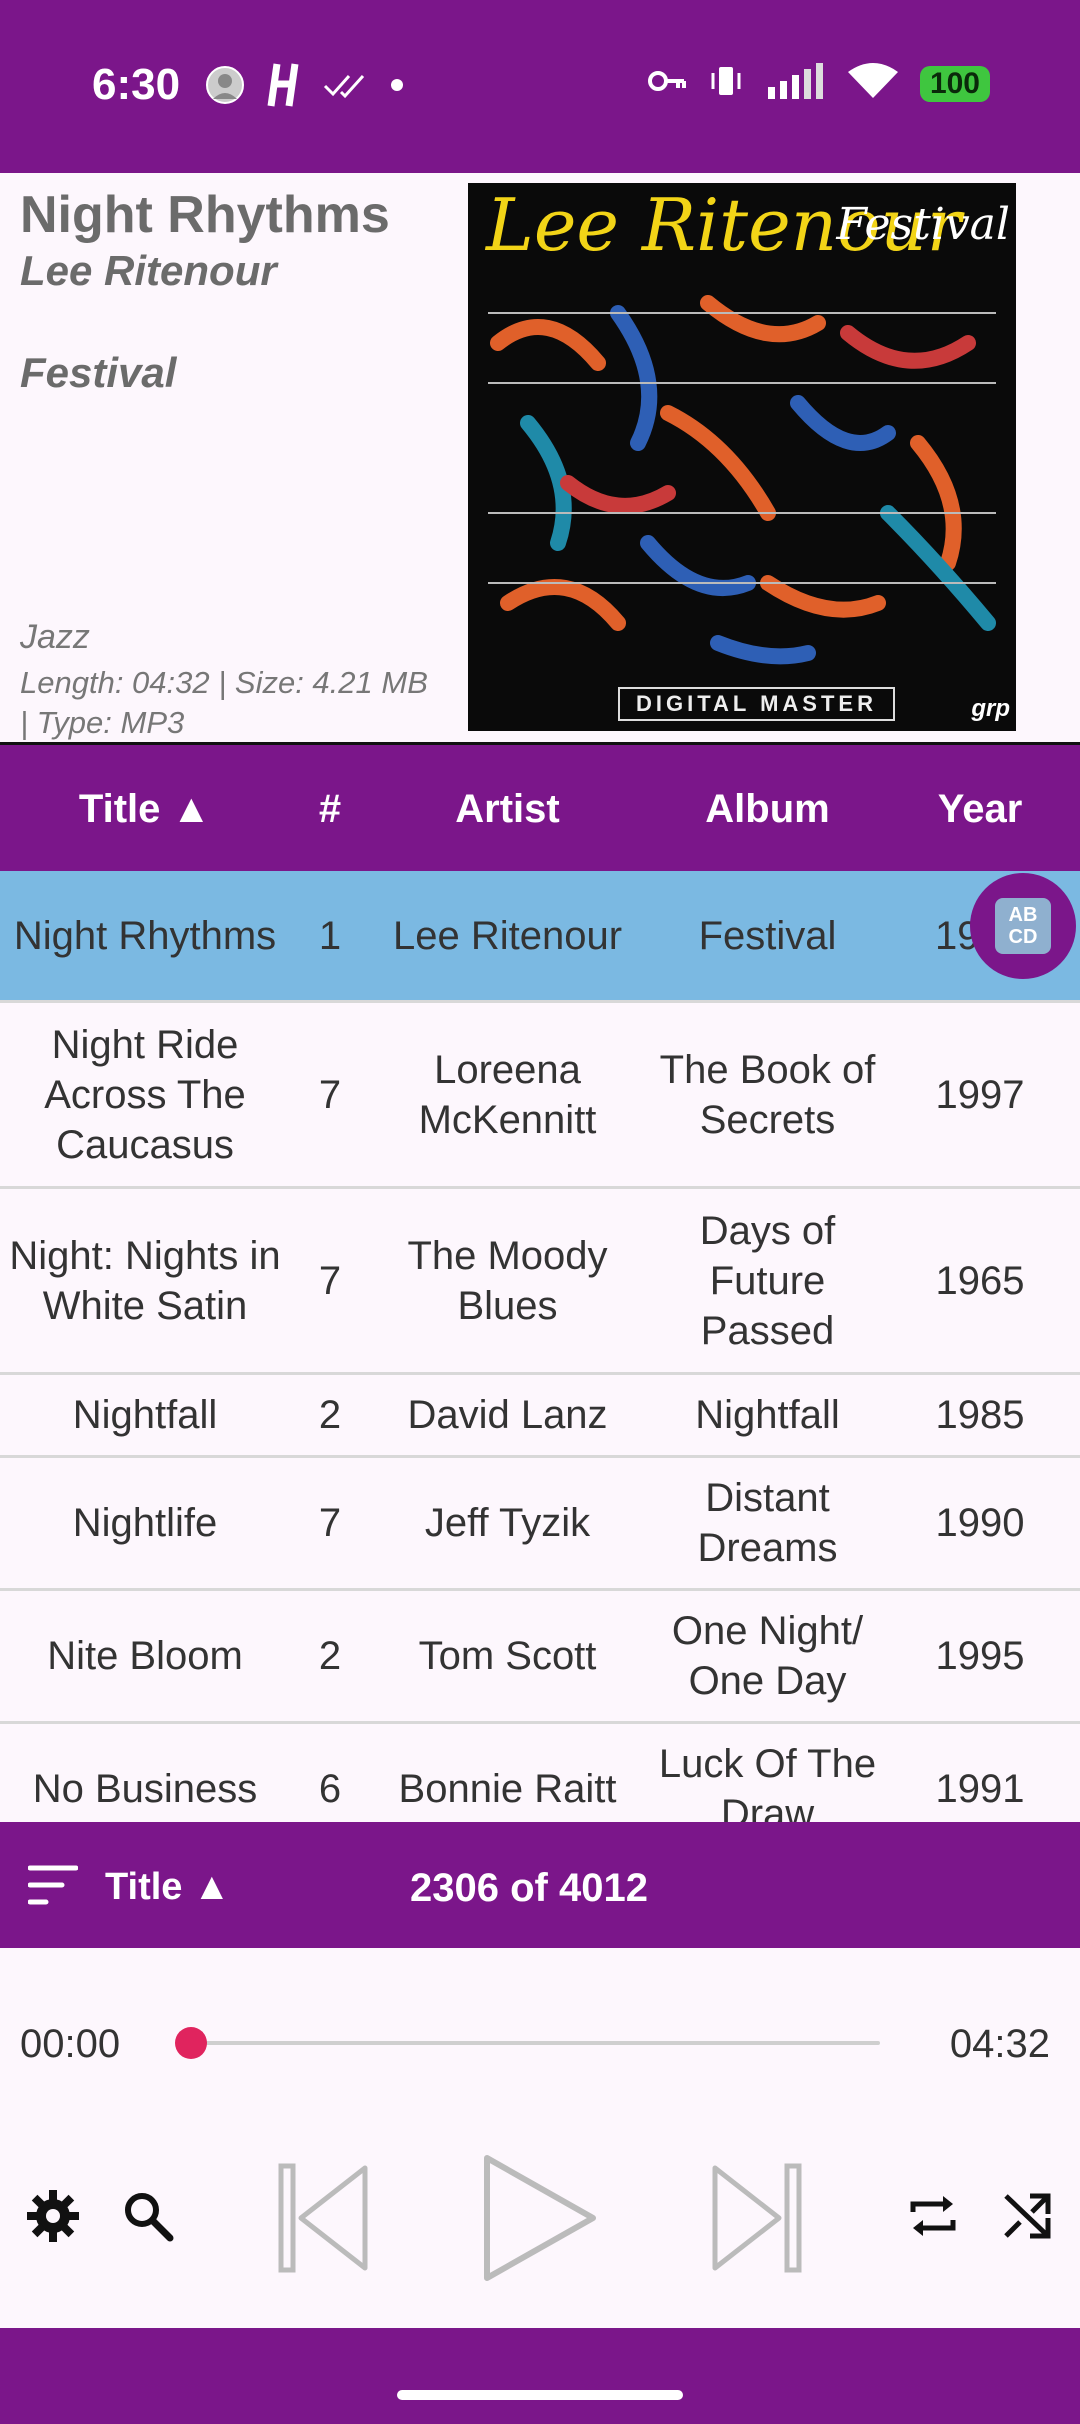  What do you see at coordinates (70, 2044) in the screenshot?
I see `current-time: 00:00` at bounding box center [70, 2044].